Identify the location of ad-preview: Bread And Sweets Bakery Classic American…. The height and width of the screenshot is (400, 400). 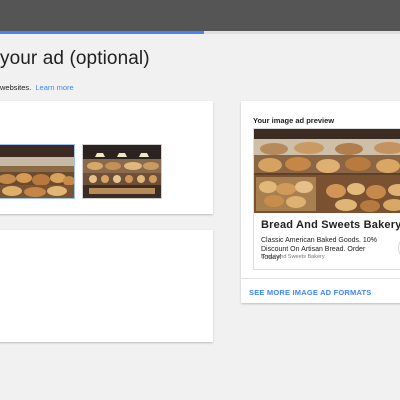
(326, 199).